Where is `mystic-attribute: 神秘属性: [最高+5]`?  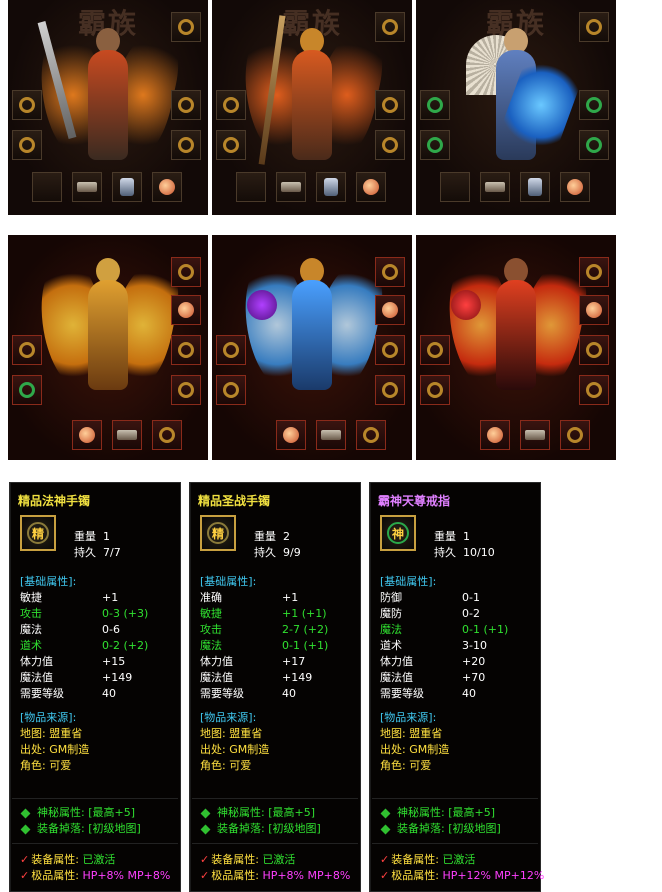
mystic-attribute: 神秘属性: [最高+5] is located at coordinates (437, 813).